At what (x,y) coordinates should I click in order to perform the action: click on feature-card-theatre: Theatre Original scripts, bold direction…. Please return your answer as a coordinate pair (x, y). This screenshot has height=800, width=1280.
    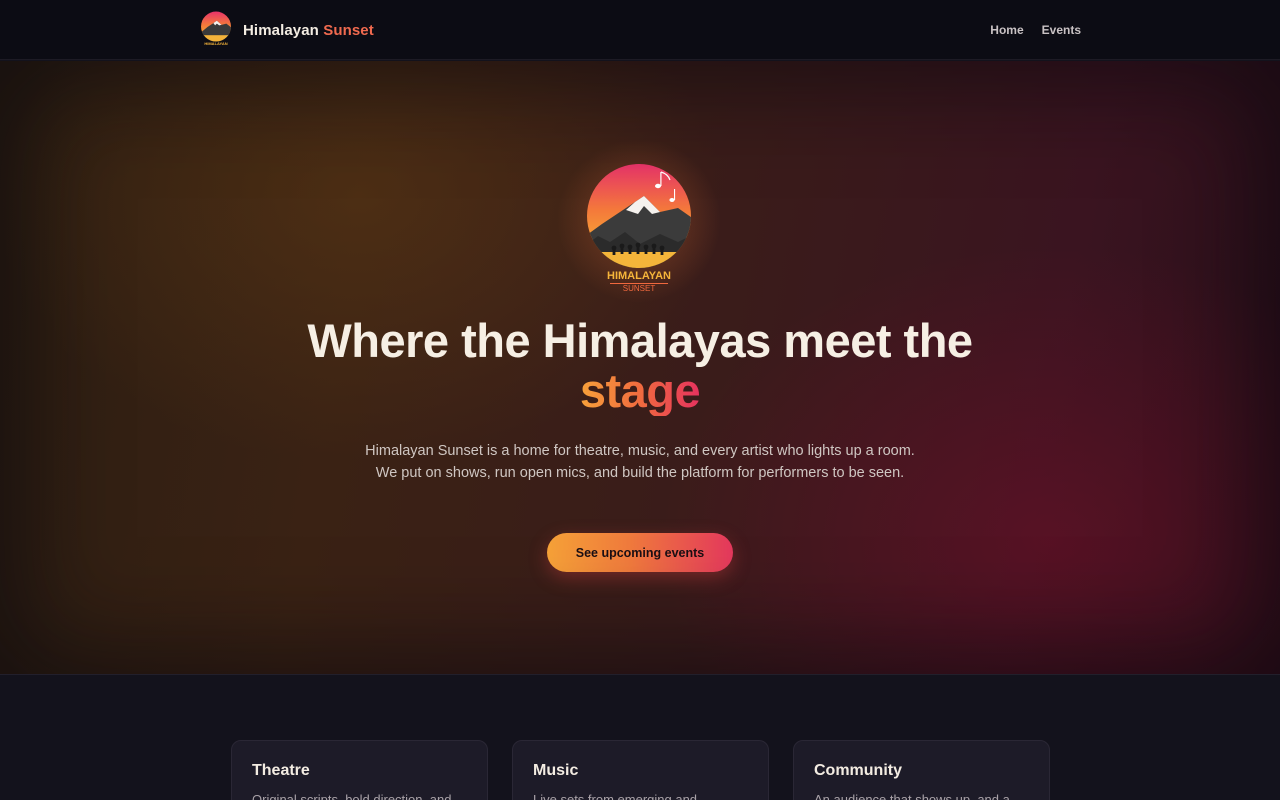
    Looking at the image, I should click on (359, 770).